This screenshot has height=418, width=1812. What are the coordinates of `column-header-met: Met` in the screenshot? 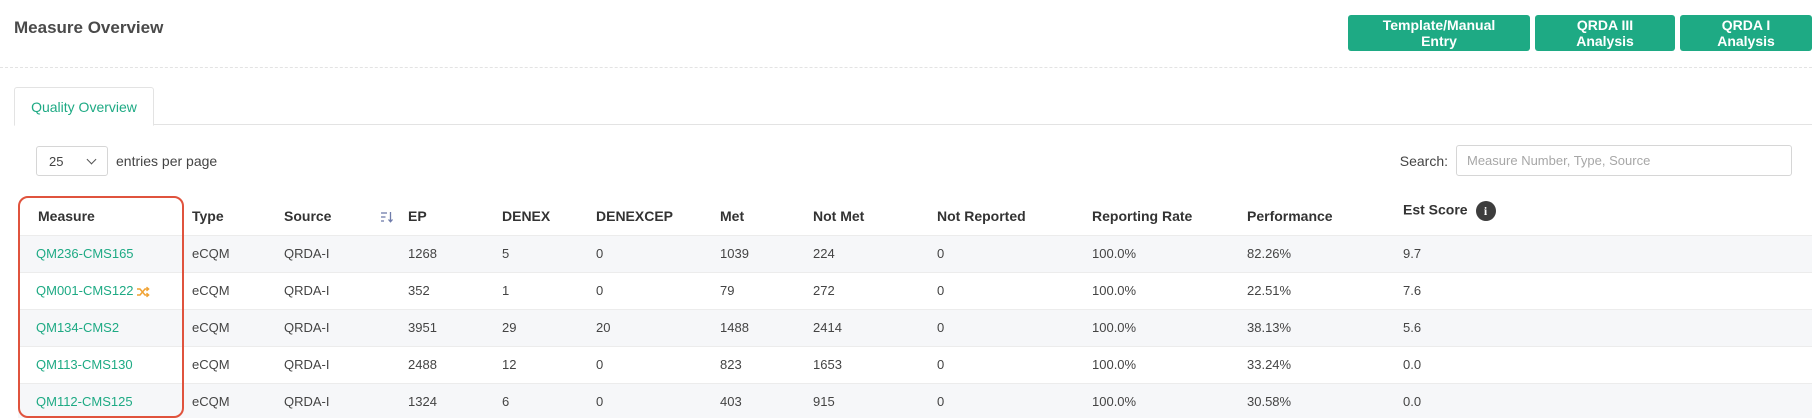 It's located at (766, 216).